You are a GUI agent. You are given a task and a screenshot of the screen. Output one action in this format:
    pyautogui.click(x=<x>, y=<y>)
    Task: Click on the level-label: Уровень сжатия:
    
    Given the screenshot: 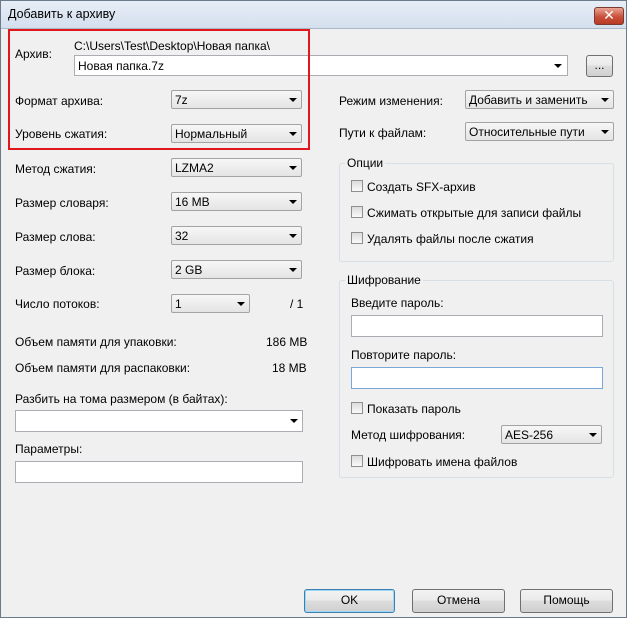 What is the action you would take?
    pyautogui.click(x=61, y=134)
    